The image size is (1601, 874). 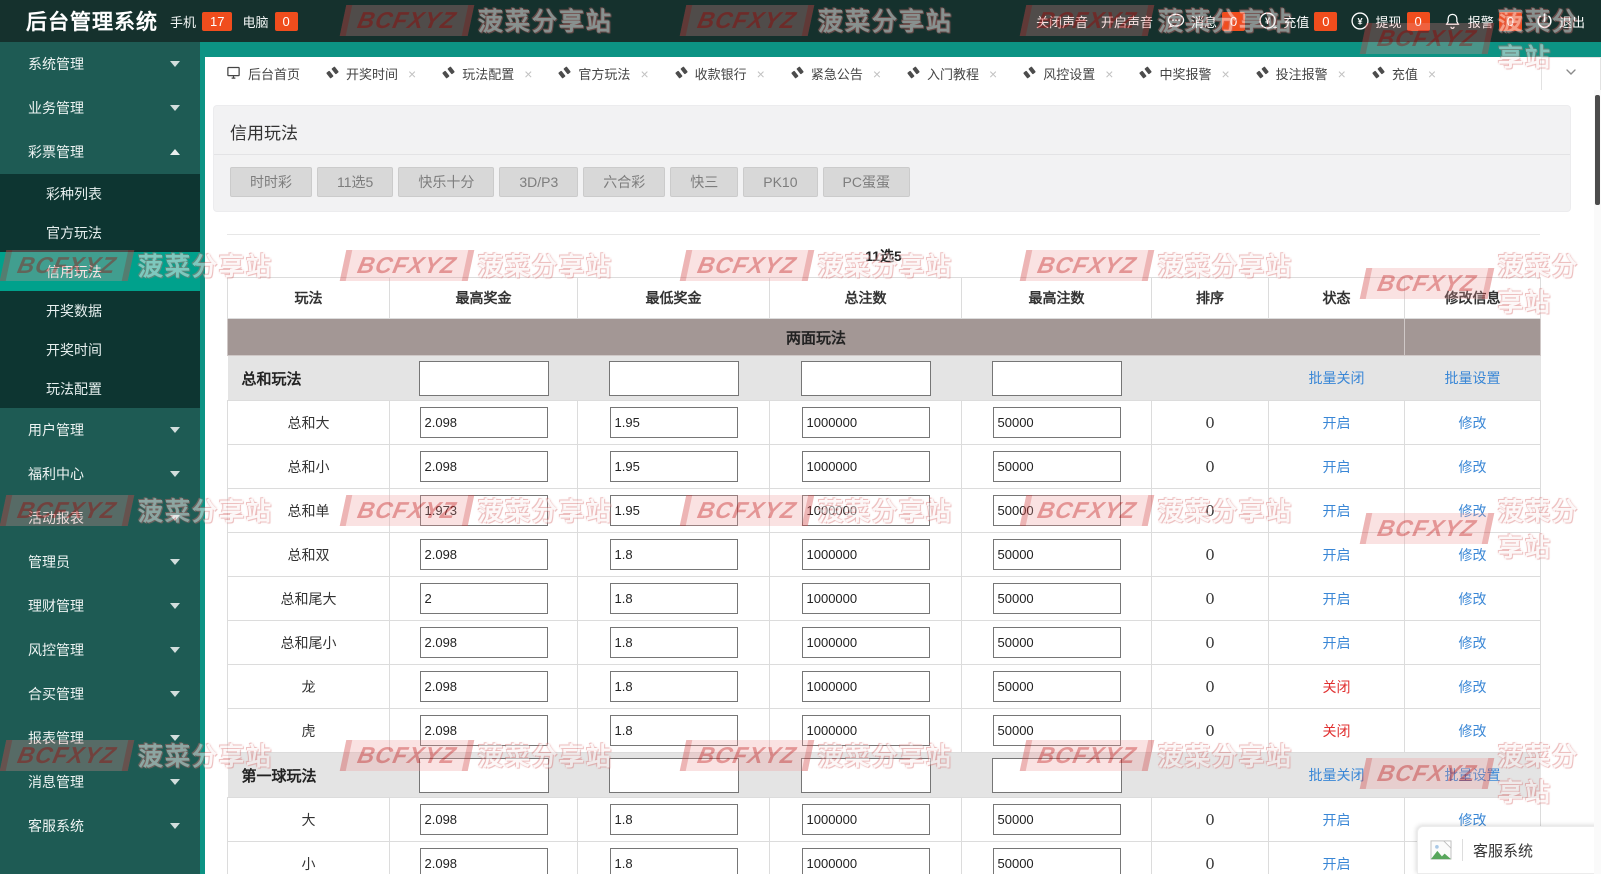 I want to click on sidebar-item: 报表管理, so click(x=100, y=738).